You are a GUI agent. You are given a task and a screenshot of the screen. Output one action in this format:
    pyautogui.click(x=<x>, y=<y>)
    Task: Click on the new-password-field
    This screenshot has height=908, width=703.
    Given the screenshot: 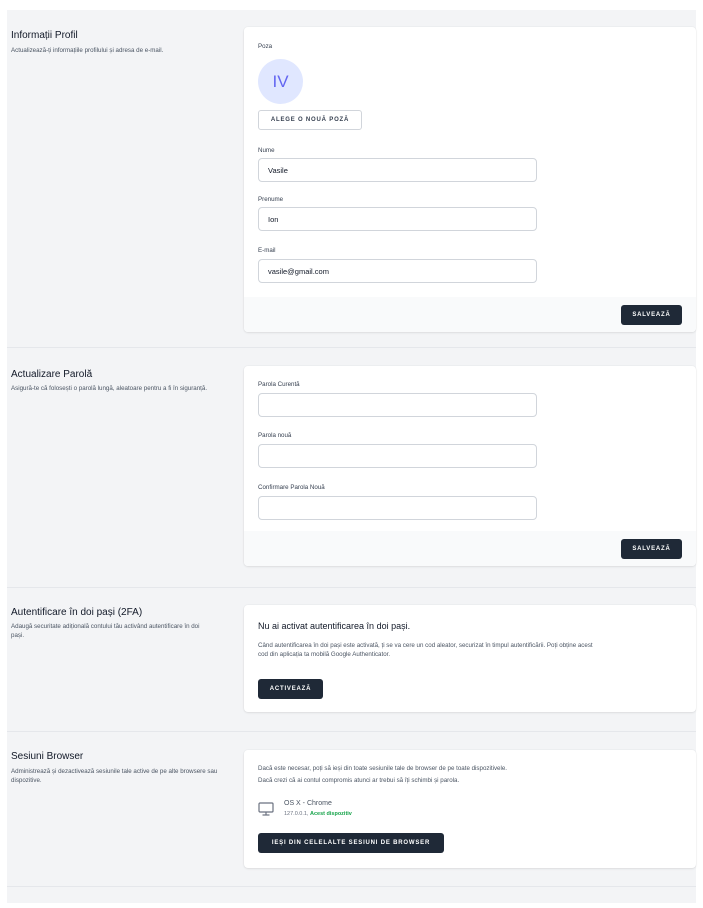 What is the action you would take?
    pyautogui.click(x=397, y=456)
    